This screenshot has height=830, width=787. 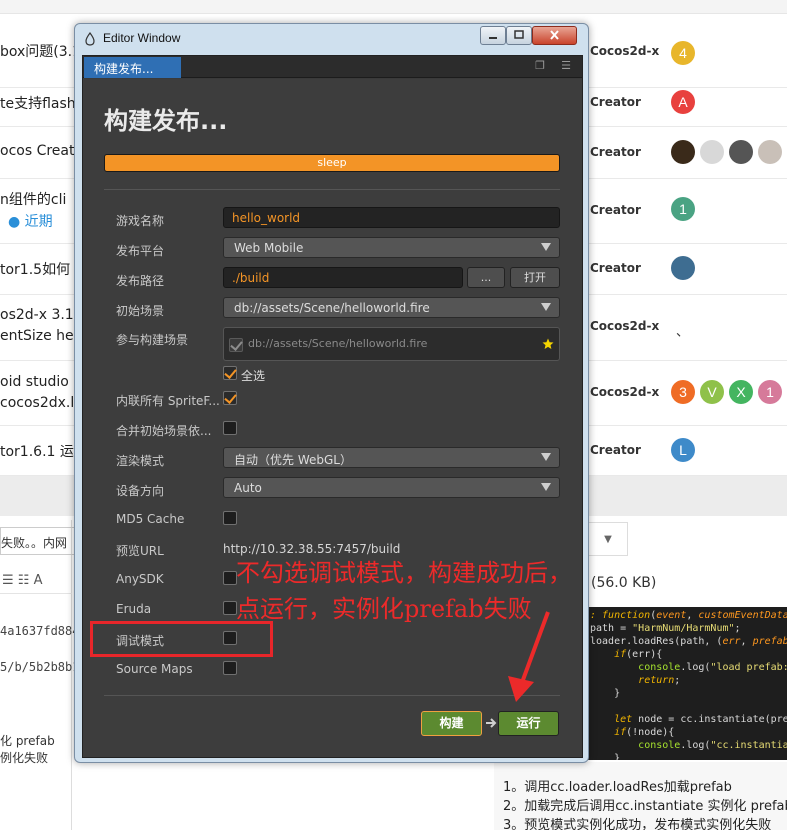 What do you see at coordinates (343, 277) in the screenshot?
I see `build-path-input: ./build` at bounding box center [343, 277].